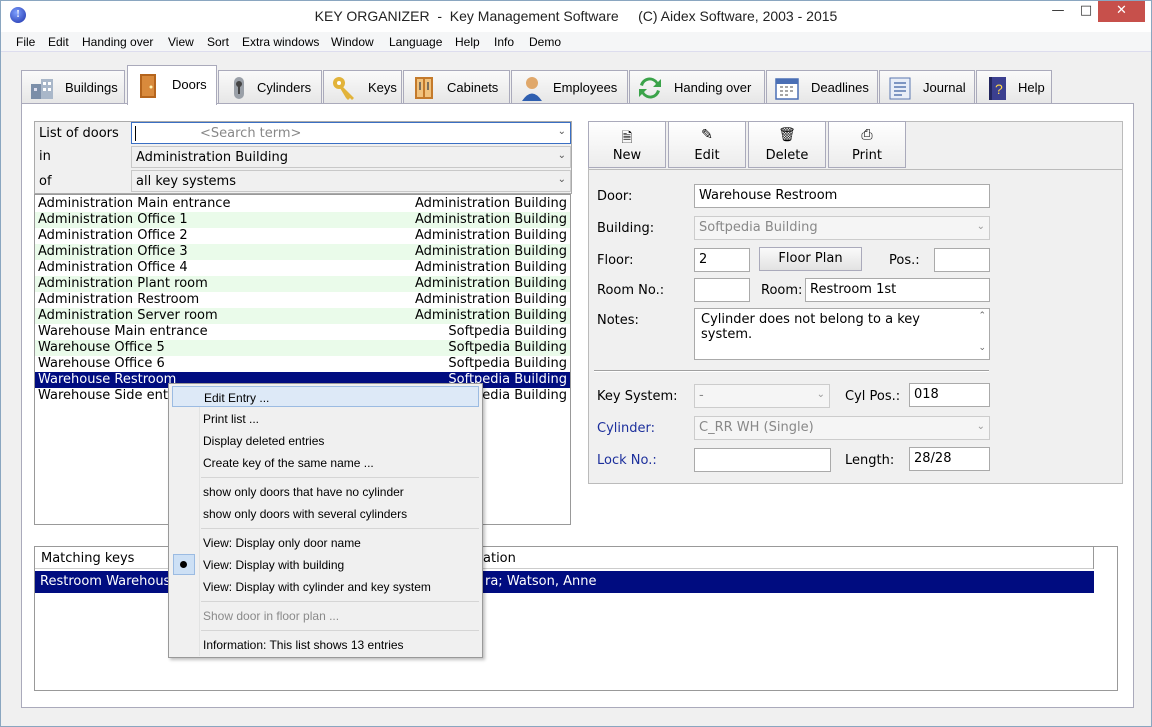 This screenshot has height=727, width=1152. Describe the element at coordinates (415, 42) in the screenshot. I see `menu-language: Language` at that location.